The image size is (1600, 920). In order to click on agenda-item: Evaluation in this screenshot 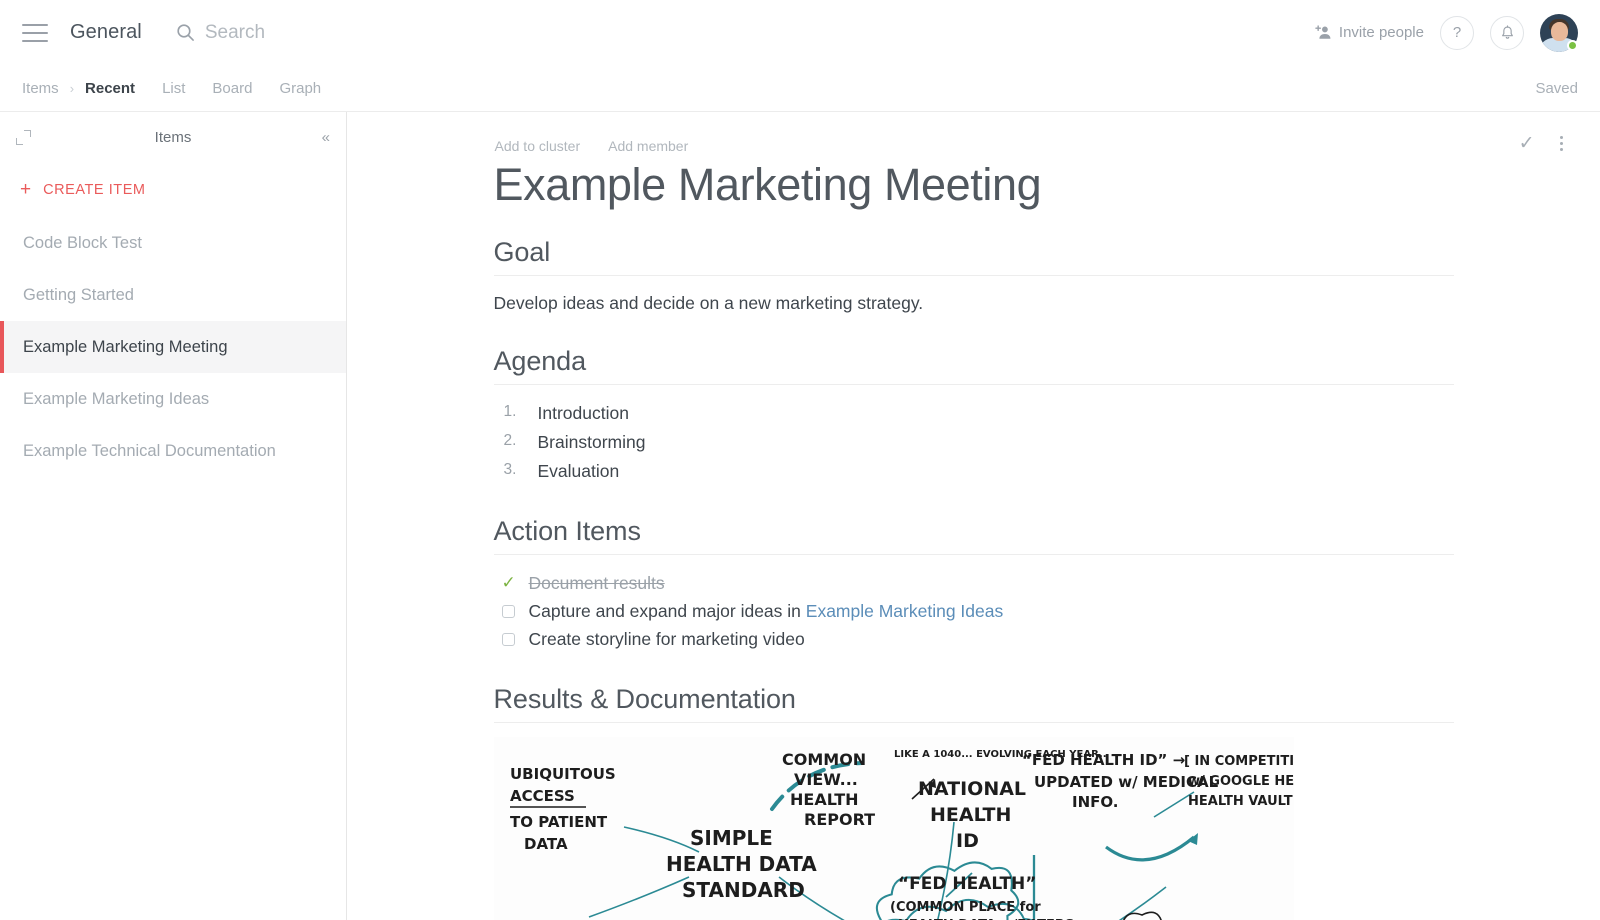, I will do `click(562, 469)`.